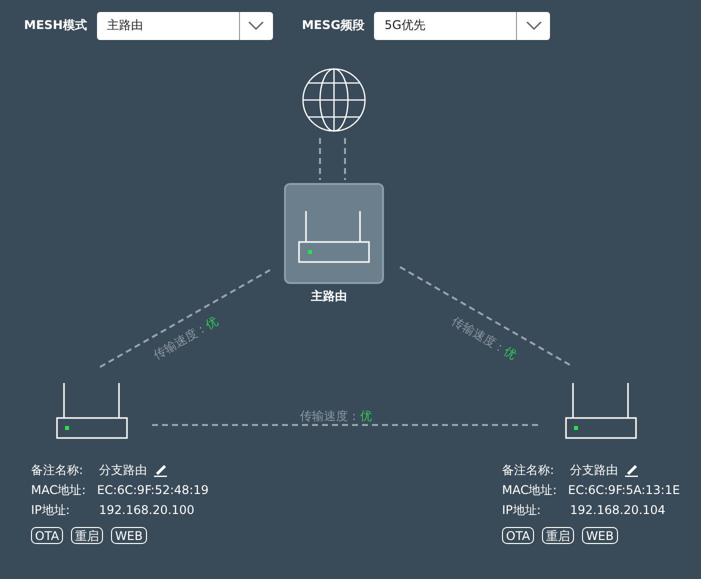 The width and height of the screenshot is (701, 579). What do you see at coordinates (329, 296) in the screenshot?
I see `main-router-label: 主路由` at bounding box center [329, 296].